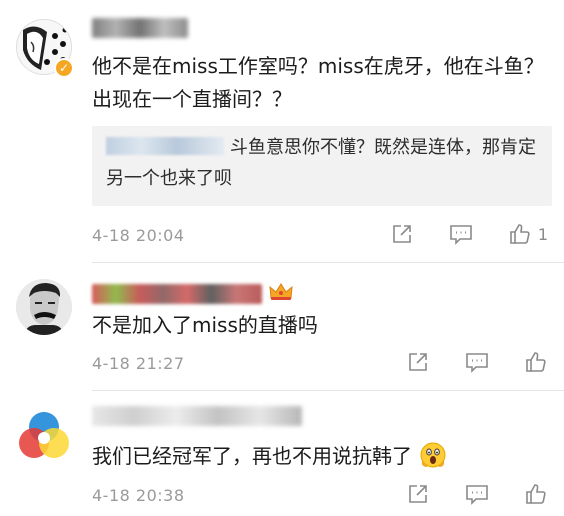  Describe the element at coordinates (281, 291) in the screenshot. I see `crown-icon` at that location.